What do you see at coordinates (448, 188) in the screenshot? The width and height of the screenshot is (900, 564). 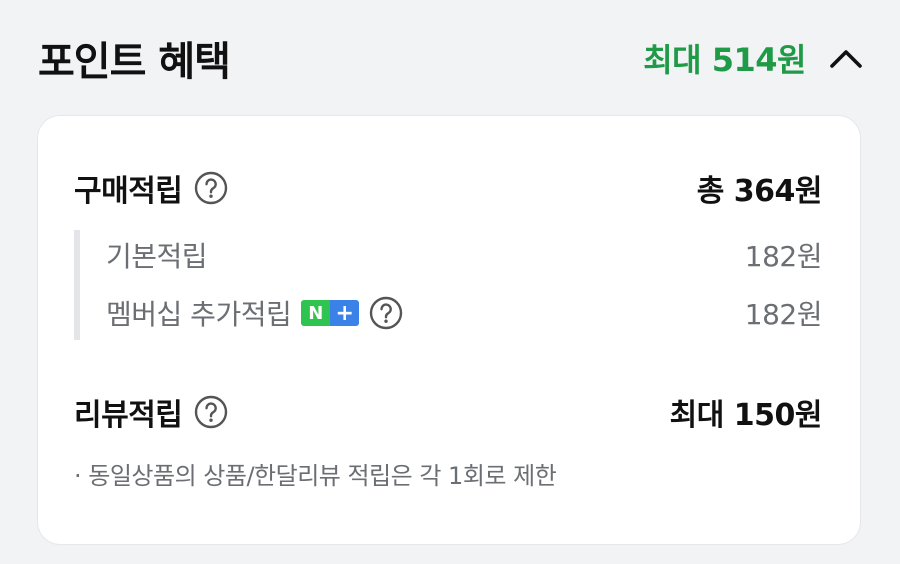 I see `purchase-points-row: 구매적립 총 364원` at bounding box center [448, 188].